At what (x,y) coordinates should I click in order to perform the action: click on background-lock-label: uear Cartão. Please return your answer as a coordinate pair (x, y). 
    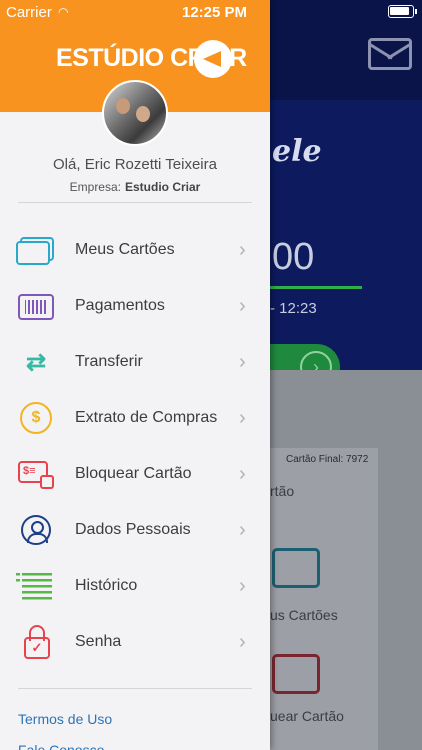
    Looking at the image, I should click on (307, 716).